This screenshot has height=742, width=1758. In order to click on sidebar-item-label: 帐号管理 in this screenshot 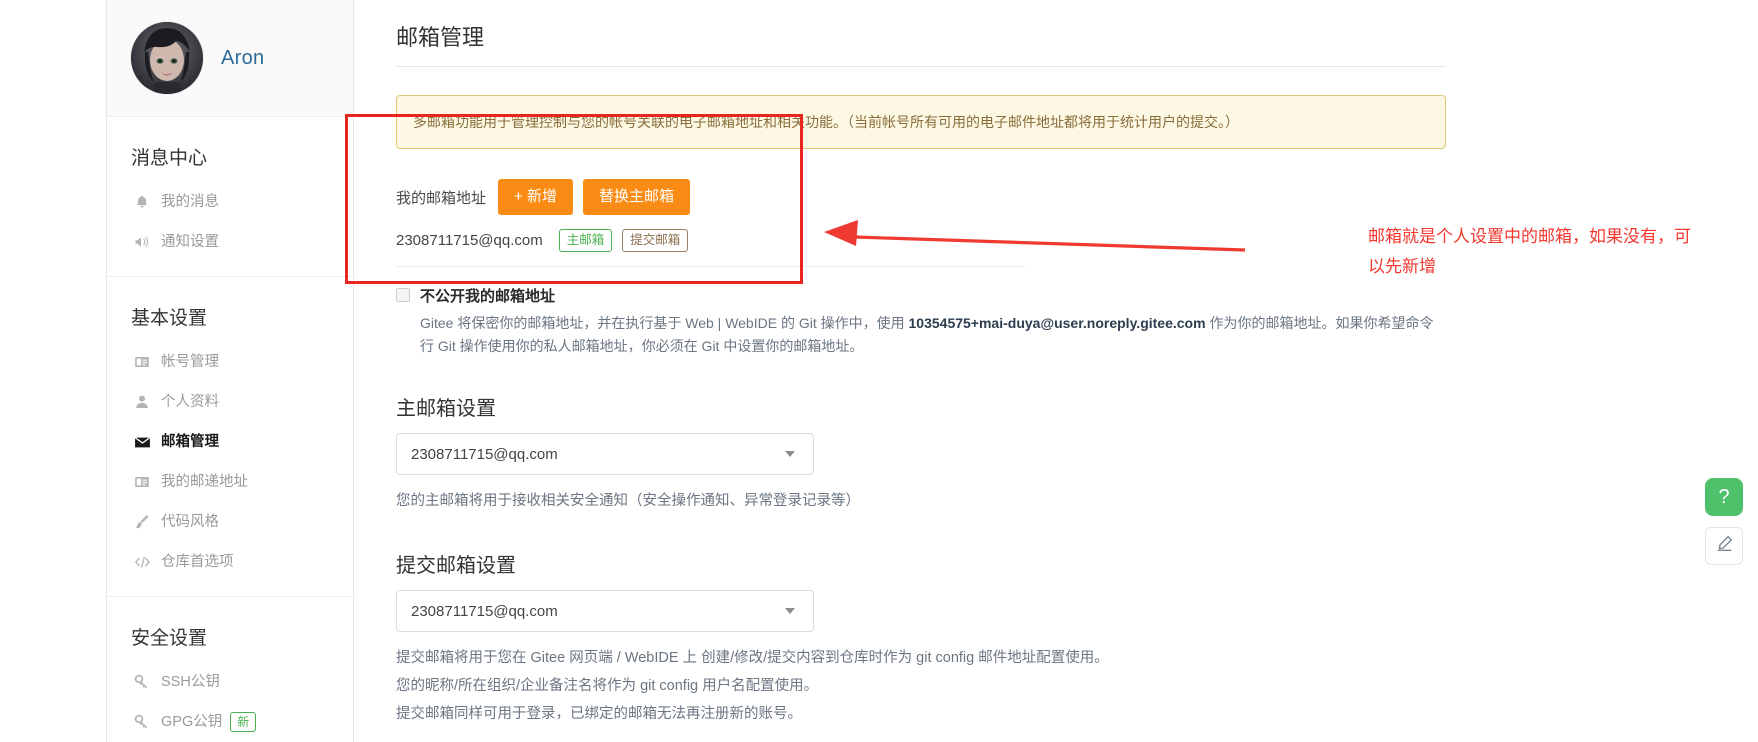, I will do `click(190, 362)`.